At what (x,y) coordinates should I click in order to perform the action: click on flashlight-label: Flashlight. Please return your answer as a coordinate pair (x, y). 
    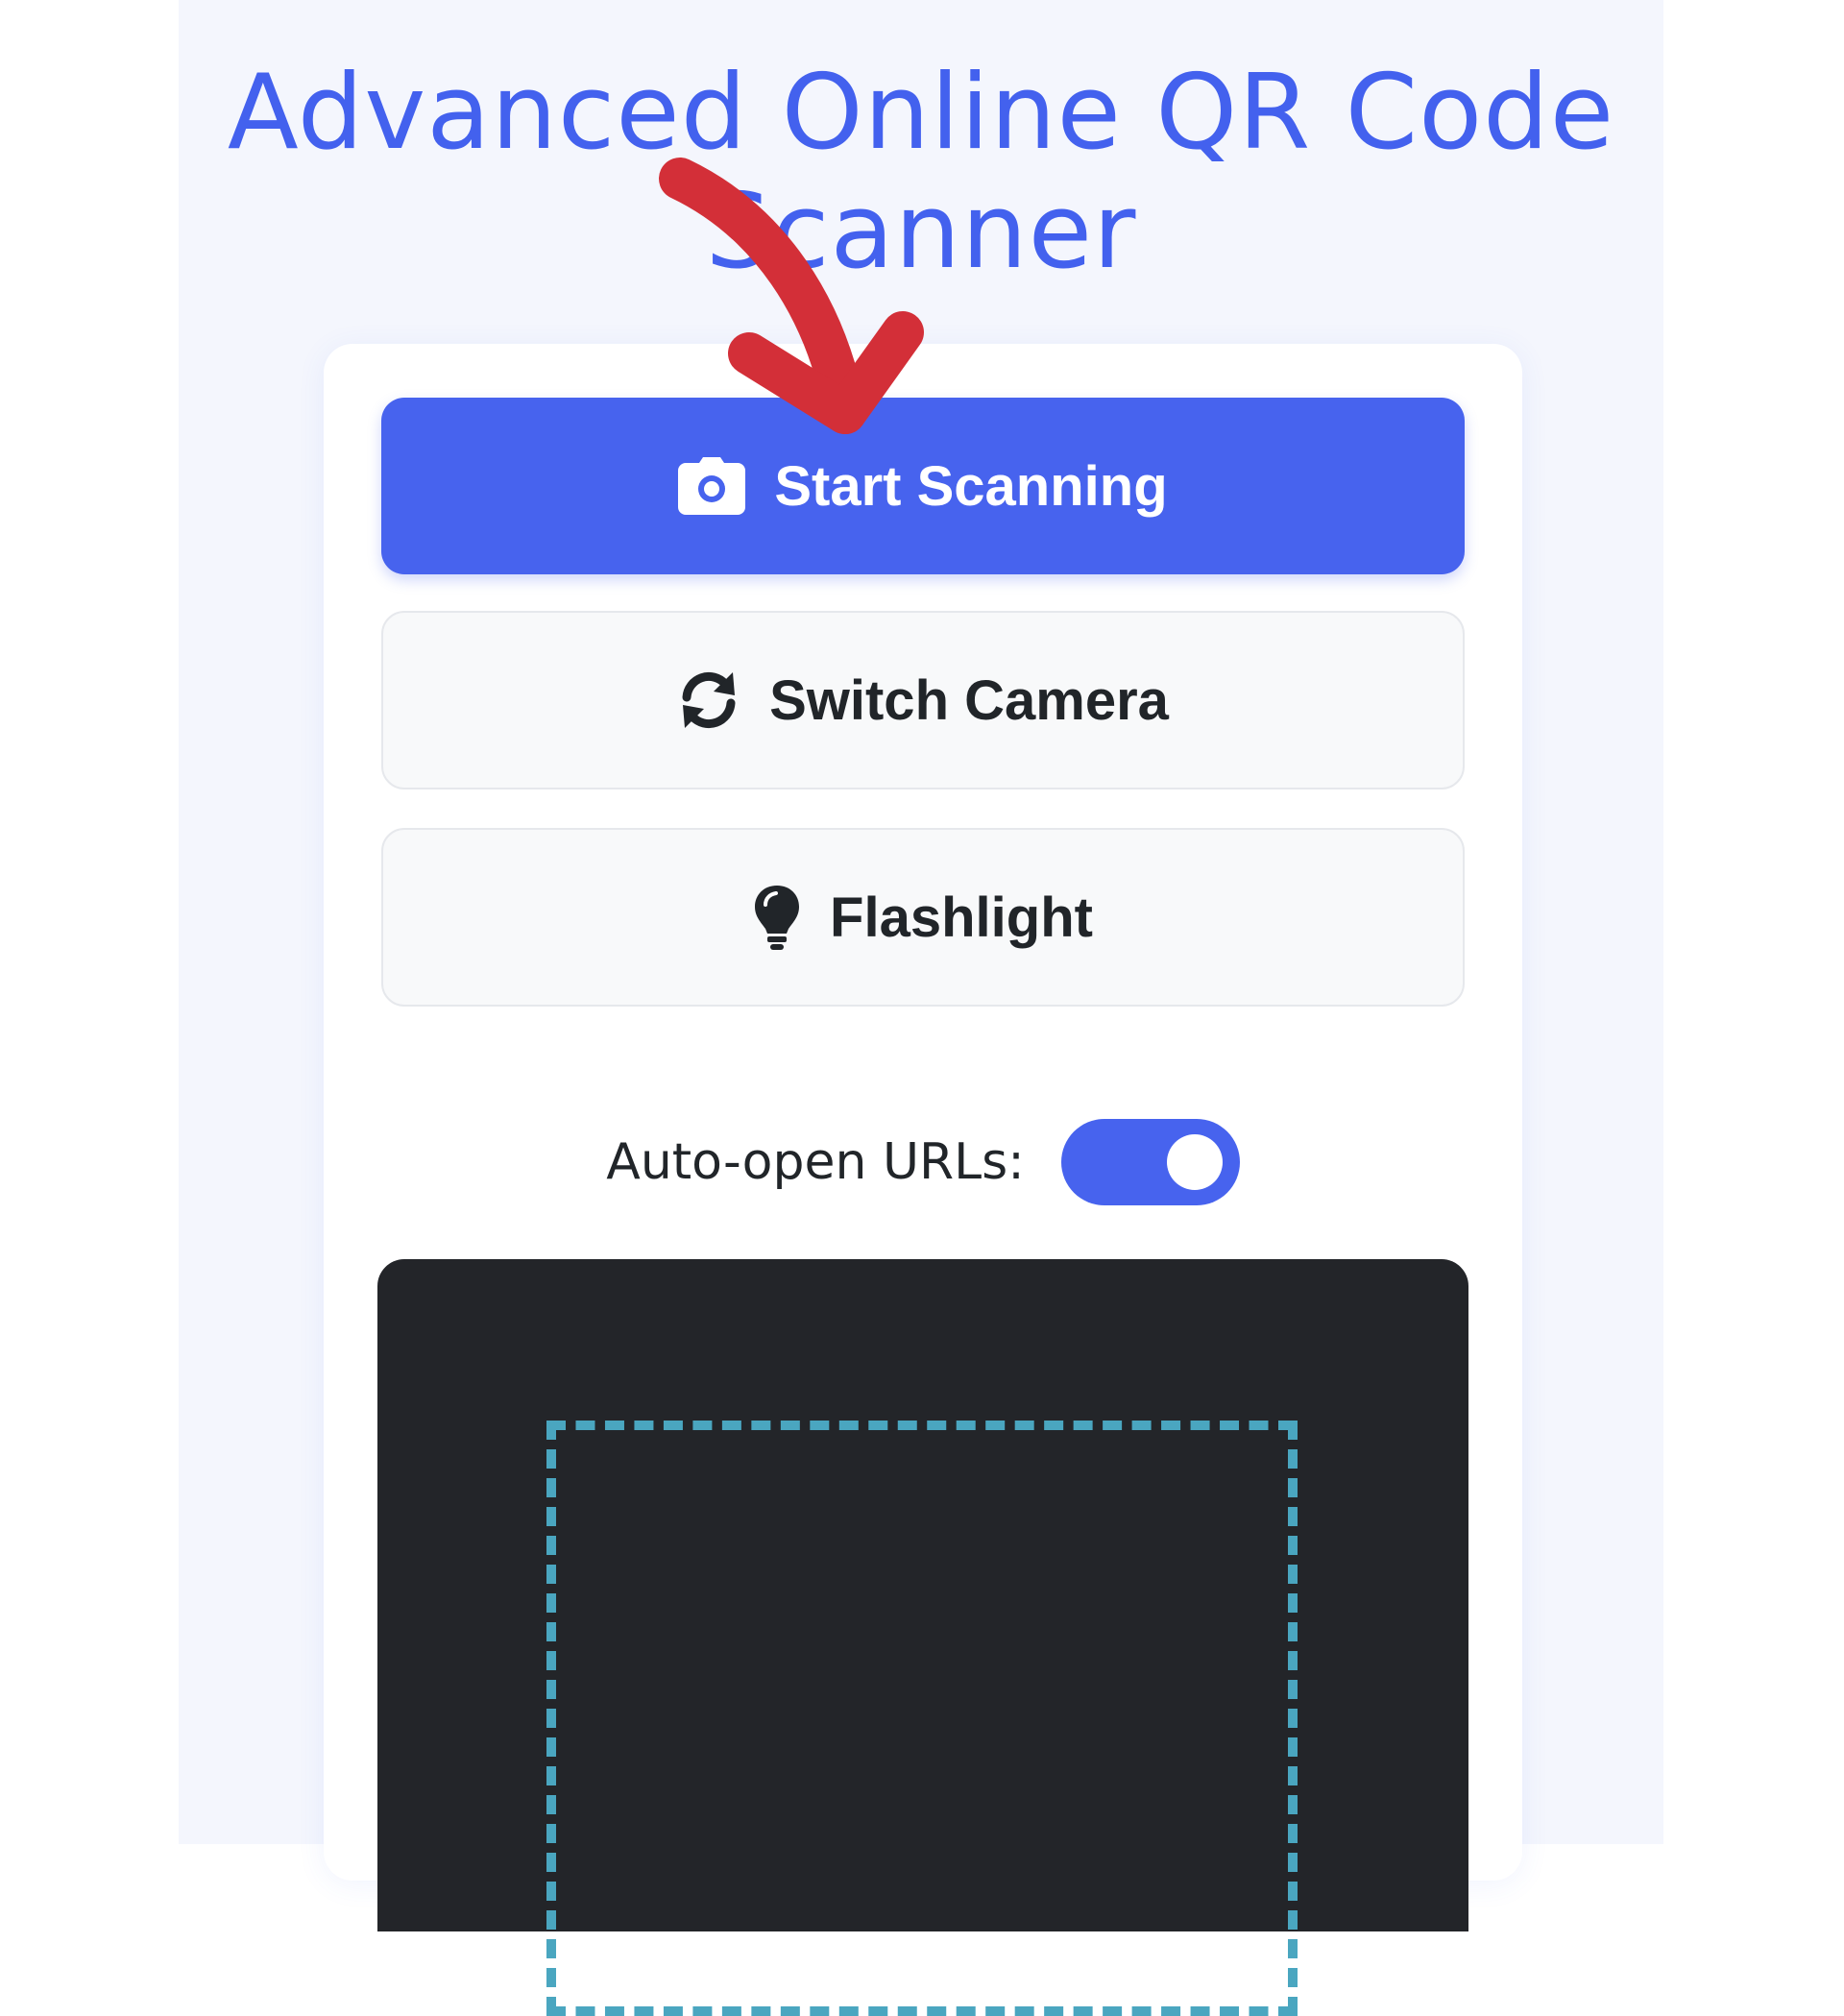
    Looking at the image, I should click on (961, 917).